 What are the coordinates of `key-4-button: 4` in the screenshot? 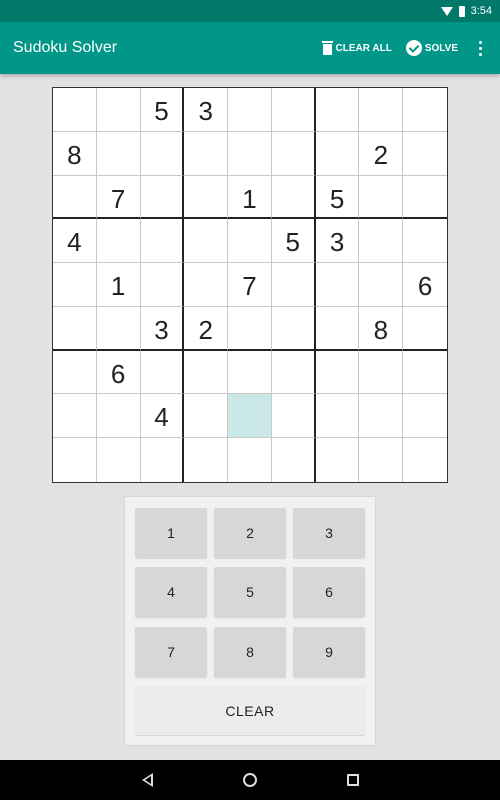 It's located at (171, 592).